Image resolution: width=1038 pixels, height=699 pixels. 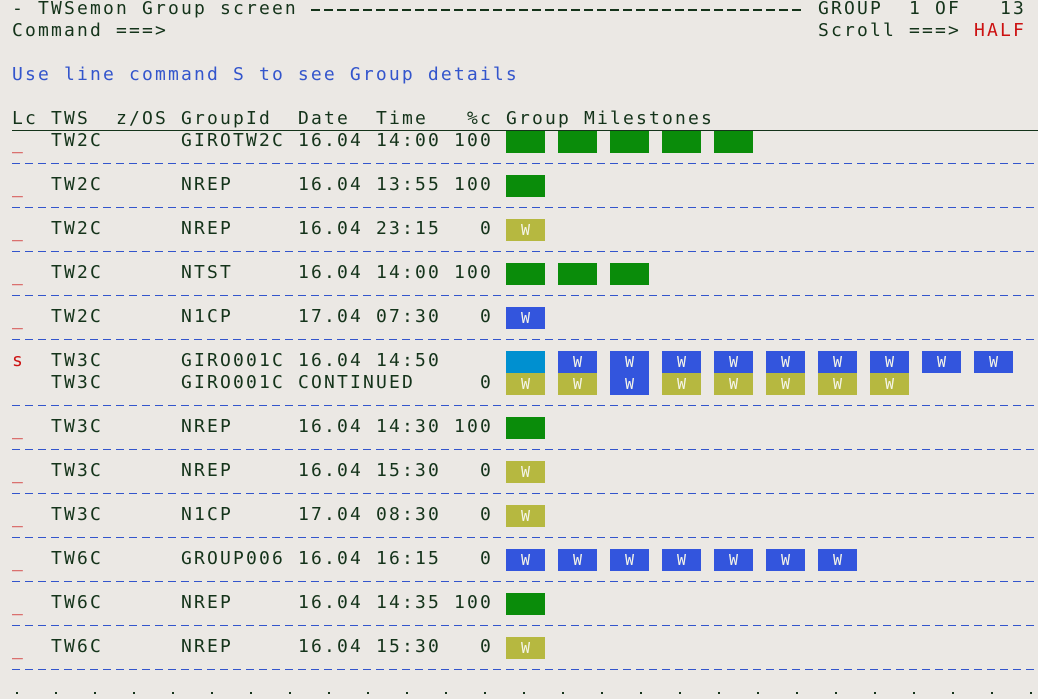 What do you see at coordinates (525, 362) in the screenshot?
I see `milestone-active` at bounding box center [525, 362].